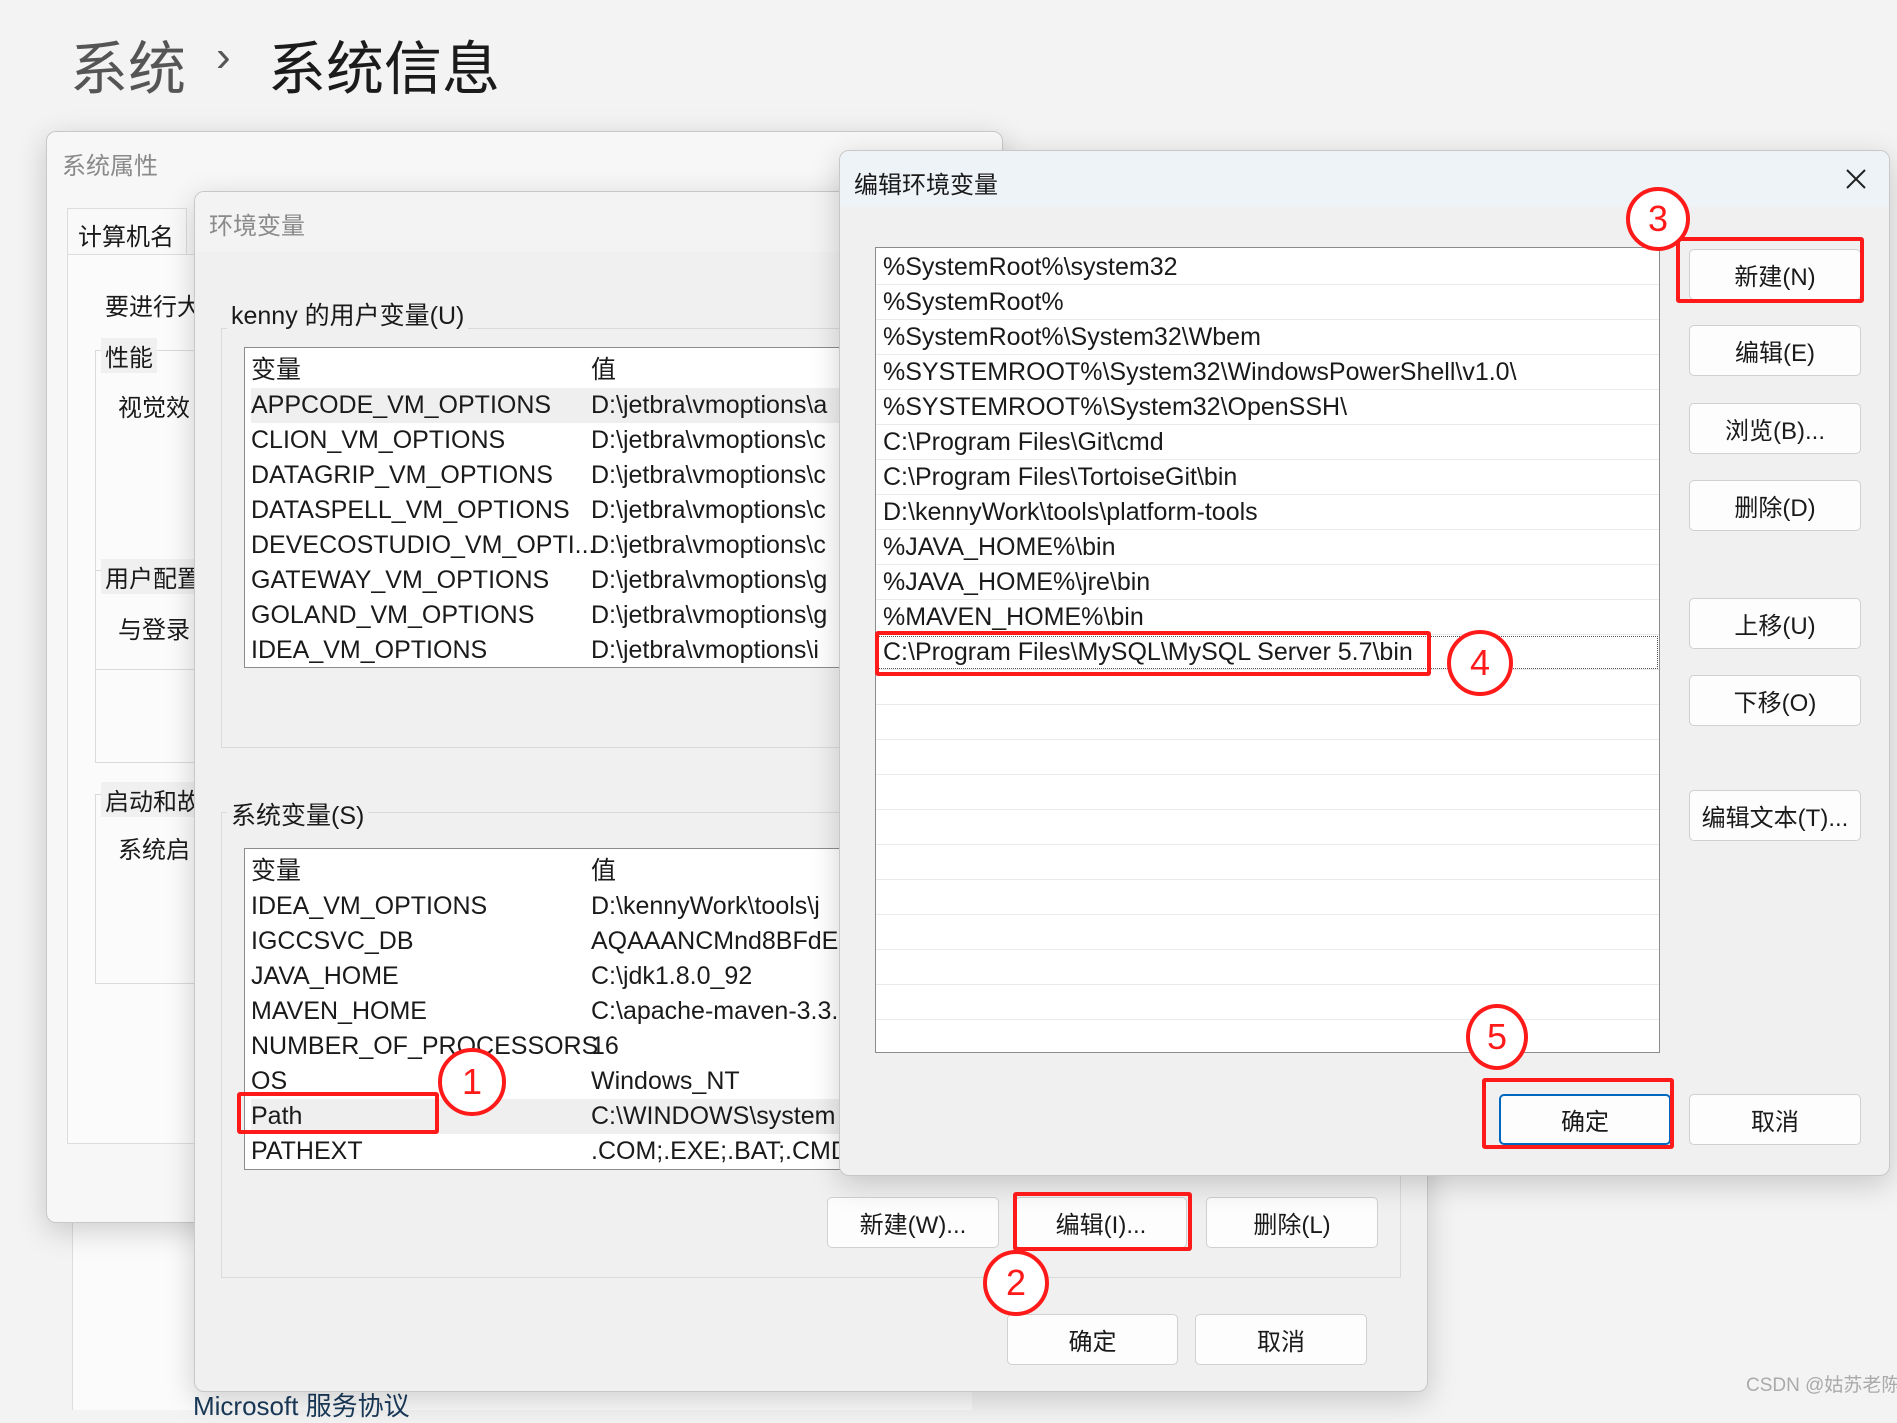 The height and width of the screenshot is (1423, 1897). Describe the element at coordinates (128, 64) in the screenshot. I see `breadcrumb-parent: 系统` at that location.